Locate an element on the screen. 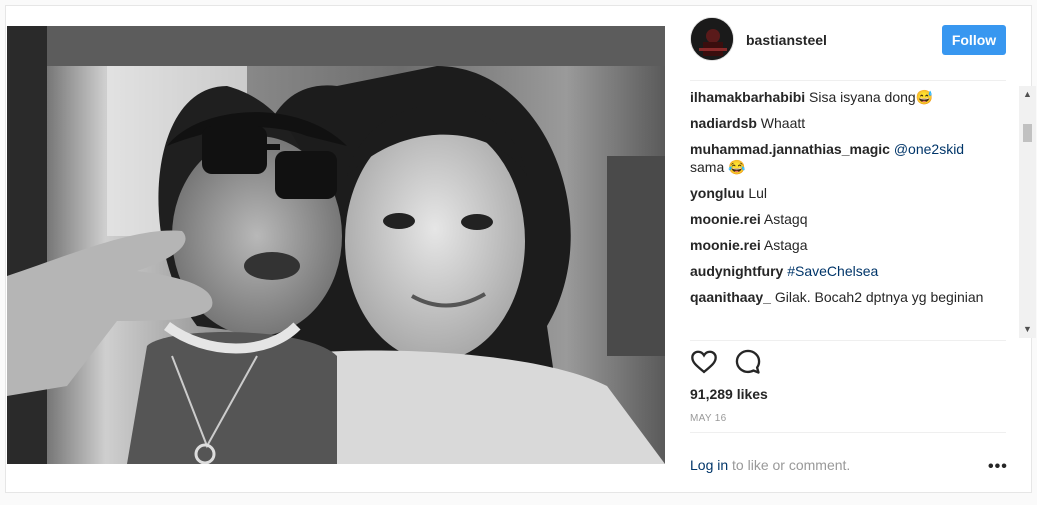 This screenshot has width=1037, height=505. comment-item: moonie.rei Astaga is located at coordinates (848, 245).